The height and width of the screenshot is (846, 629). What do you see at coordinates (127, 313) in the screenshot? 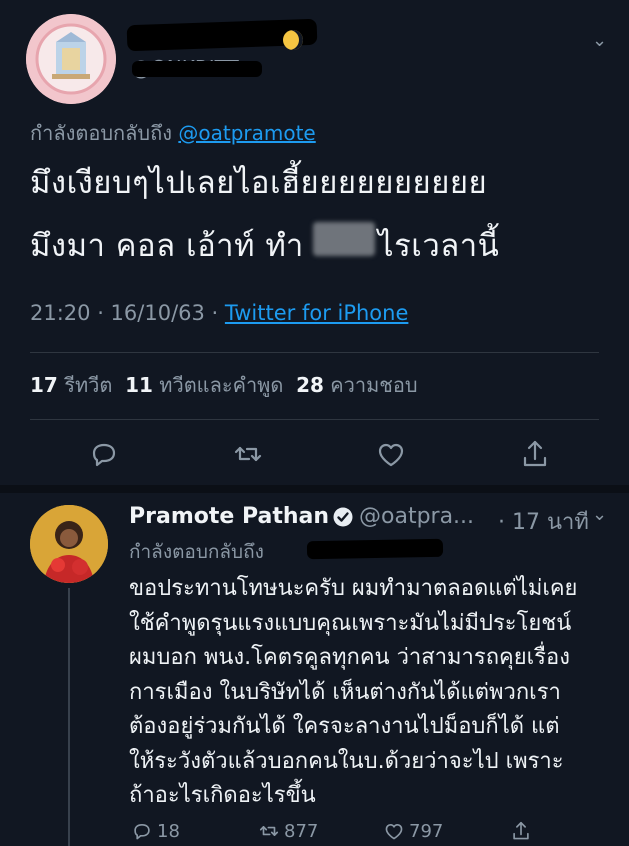
I see `timestamp-text: 21:20 · 16/10/63 ·` at bounding box center [127, 313].